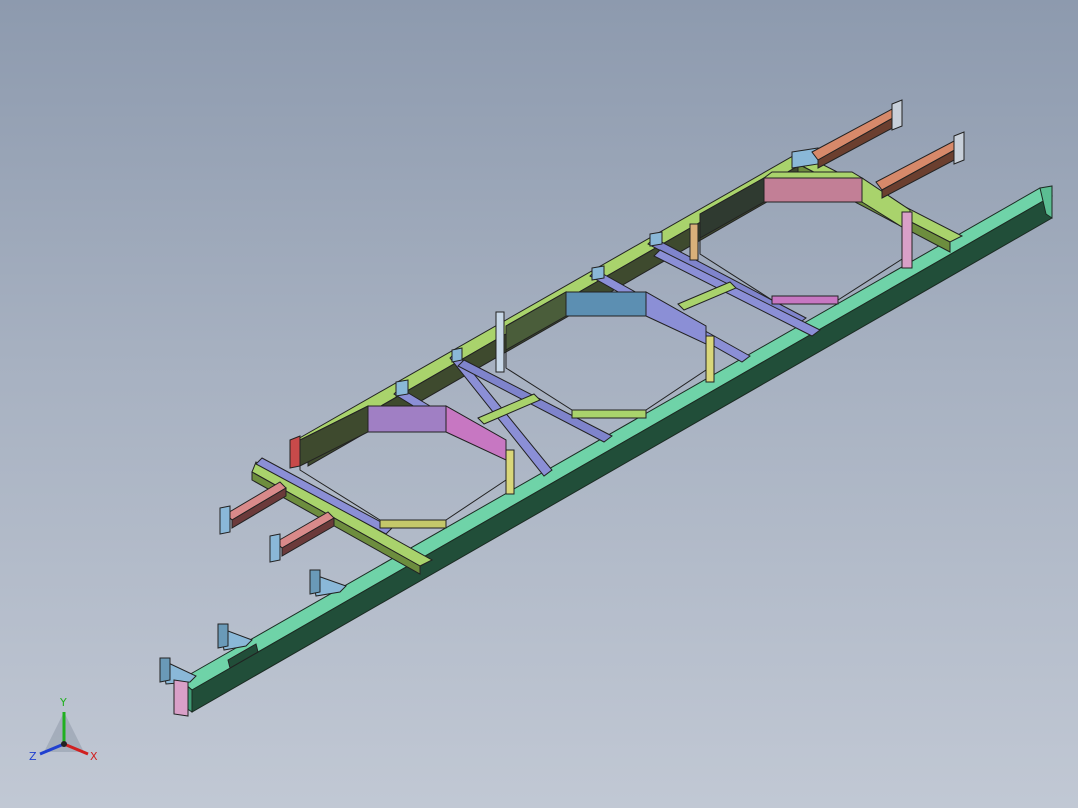 The height and width of the screenshot is (808, 1078). I want to click on z-axis-label: Z, so click(33, 756).